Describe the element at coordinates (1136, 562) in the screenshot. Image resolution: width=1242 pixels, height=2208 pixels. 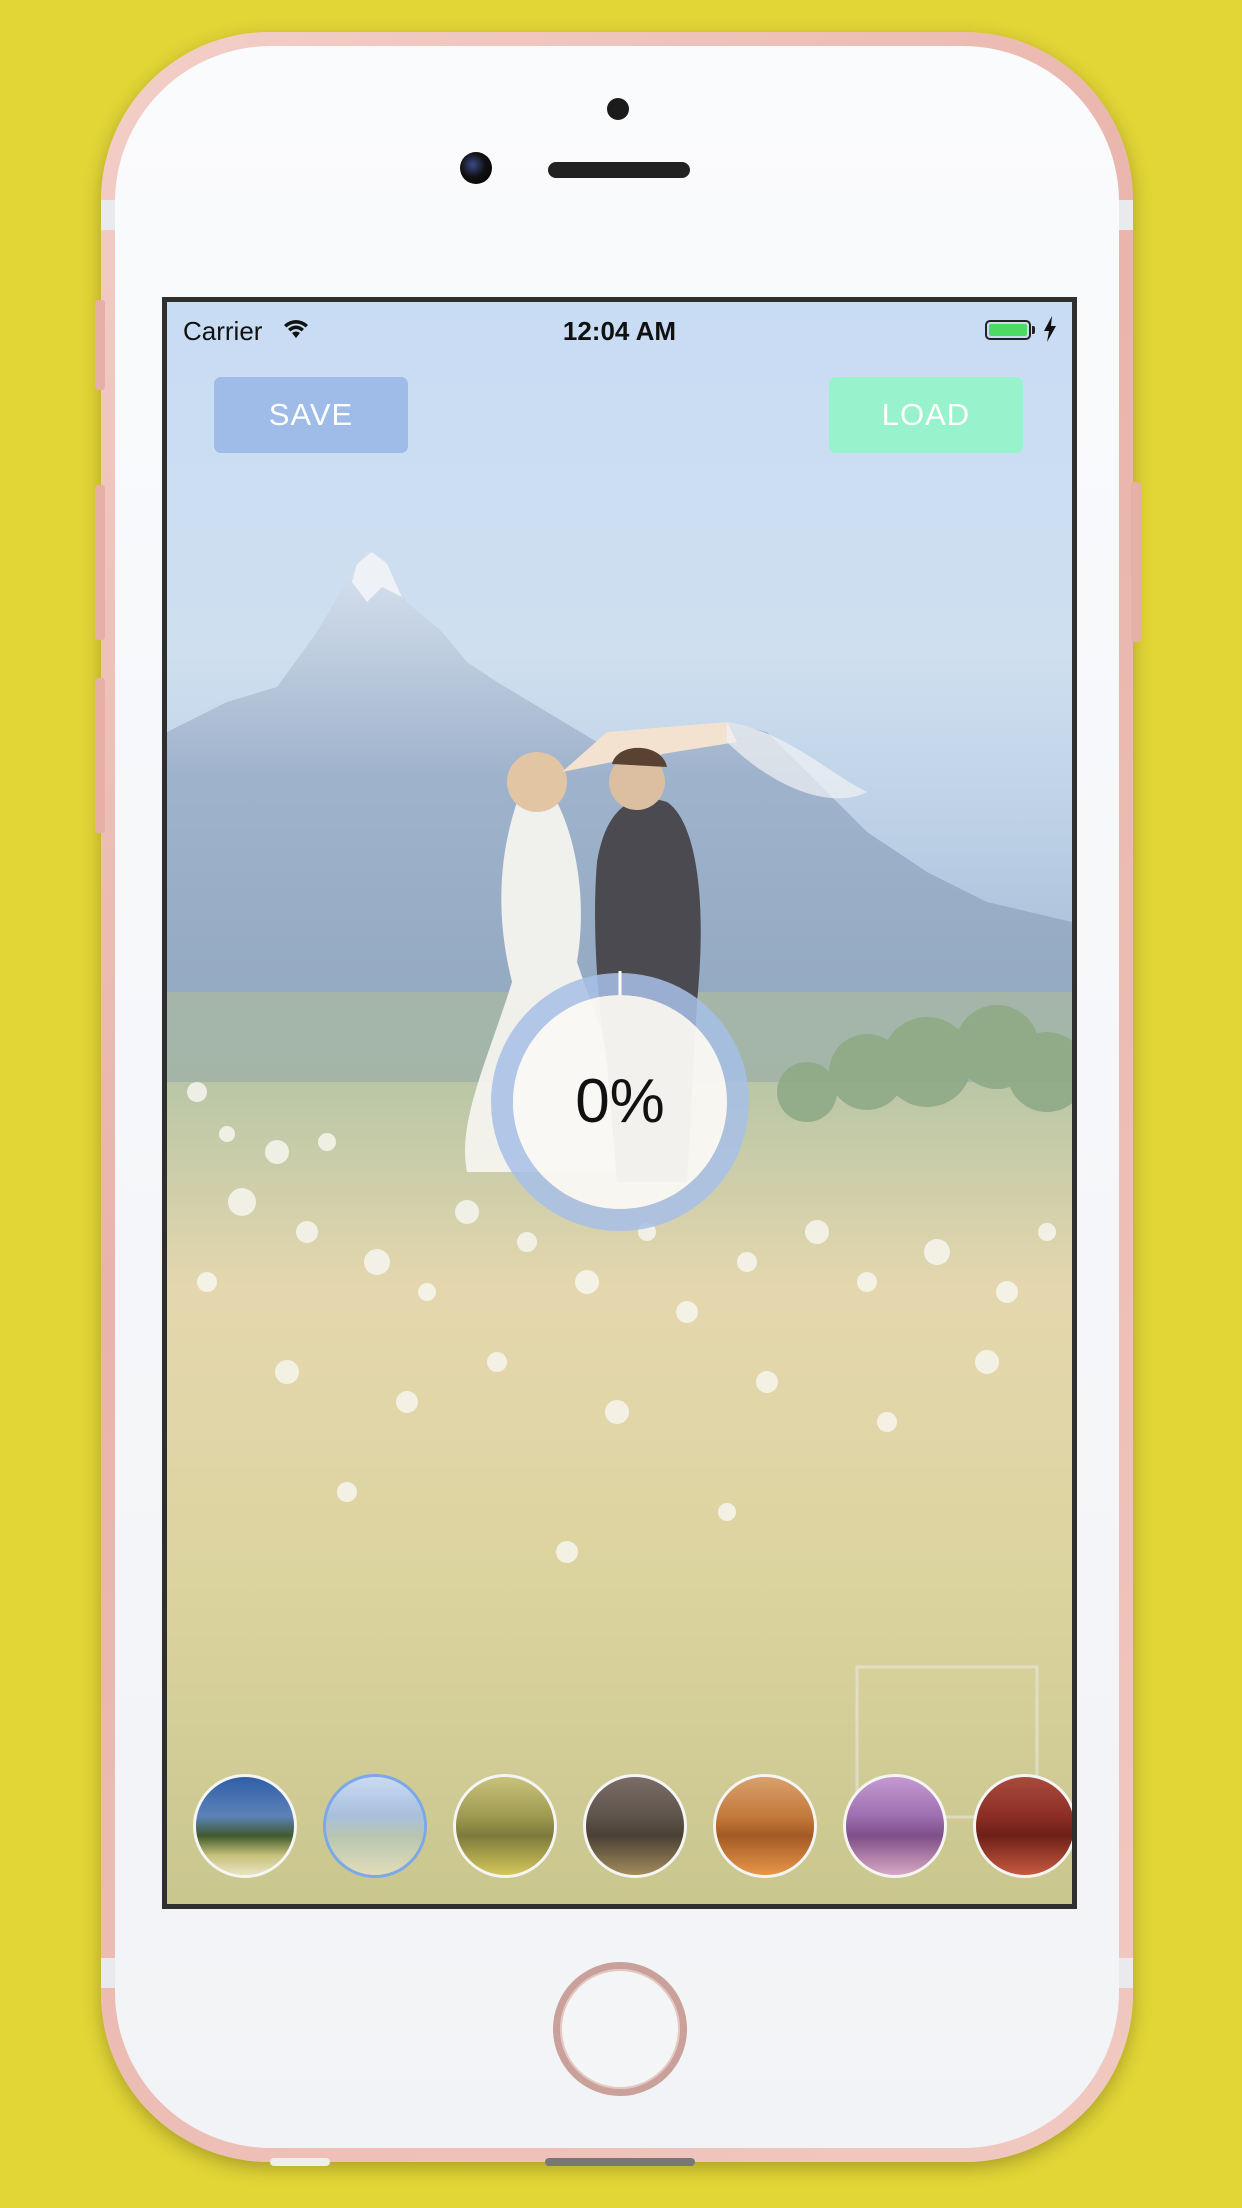
I see `power-button` at that location.